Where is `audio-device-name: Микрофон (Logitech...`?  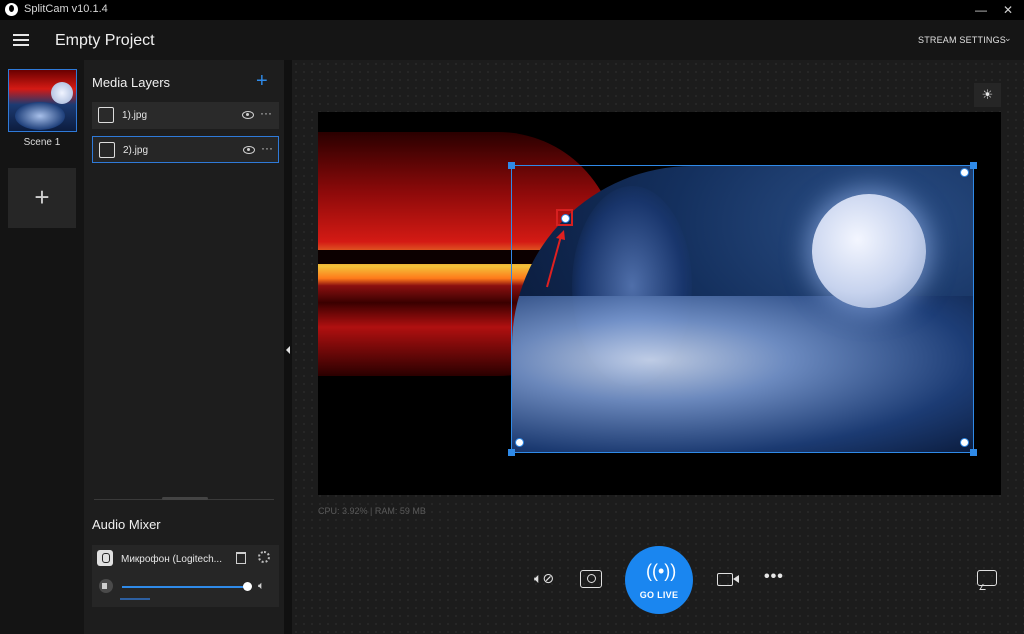
audio-device-name: Микрофон (Logitech... is located at coordinates (171, 559).